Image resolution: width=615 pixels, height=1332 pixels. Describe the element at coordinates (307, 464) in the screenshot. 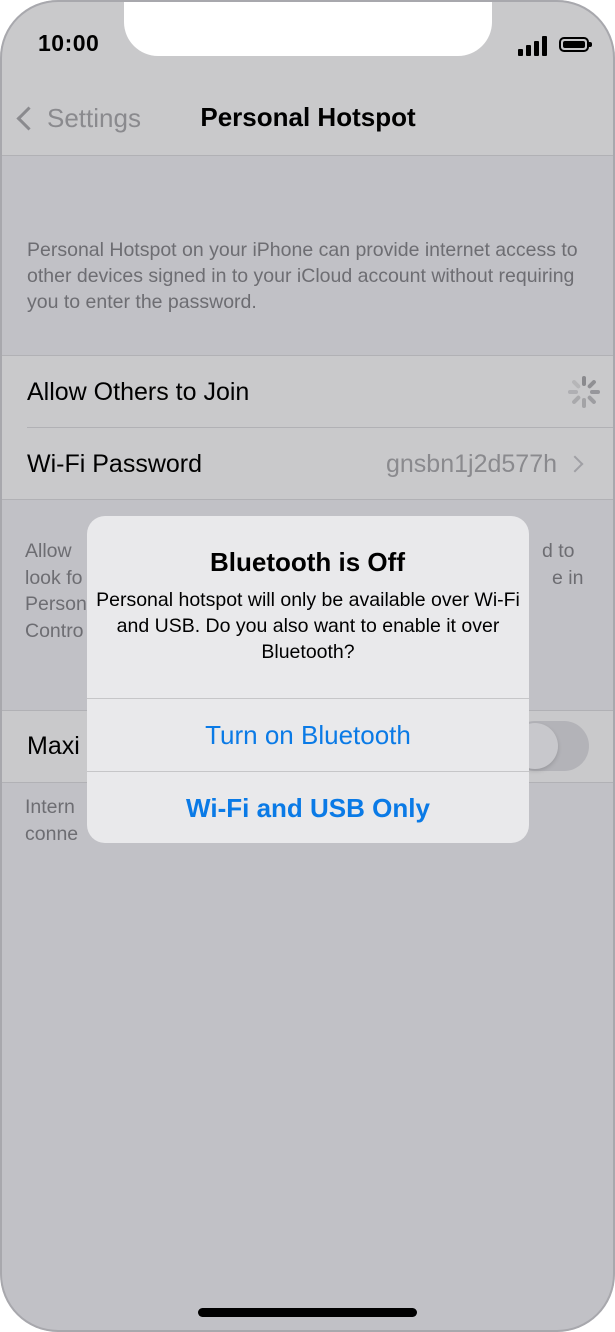

I see `wifi-password-row: Wi-Fi Password gnsbn1j2d577h` at that location.